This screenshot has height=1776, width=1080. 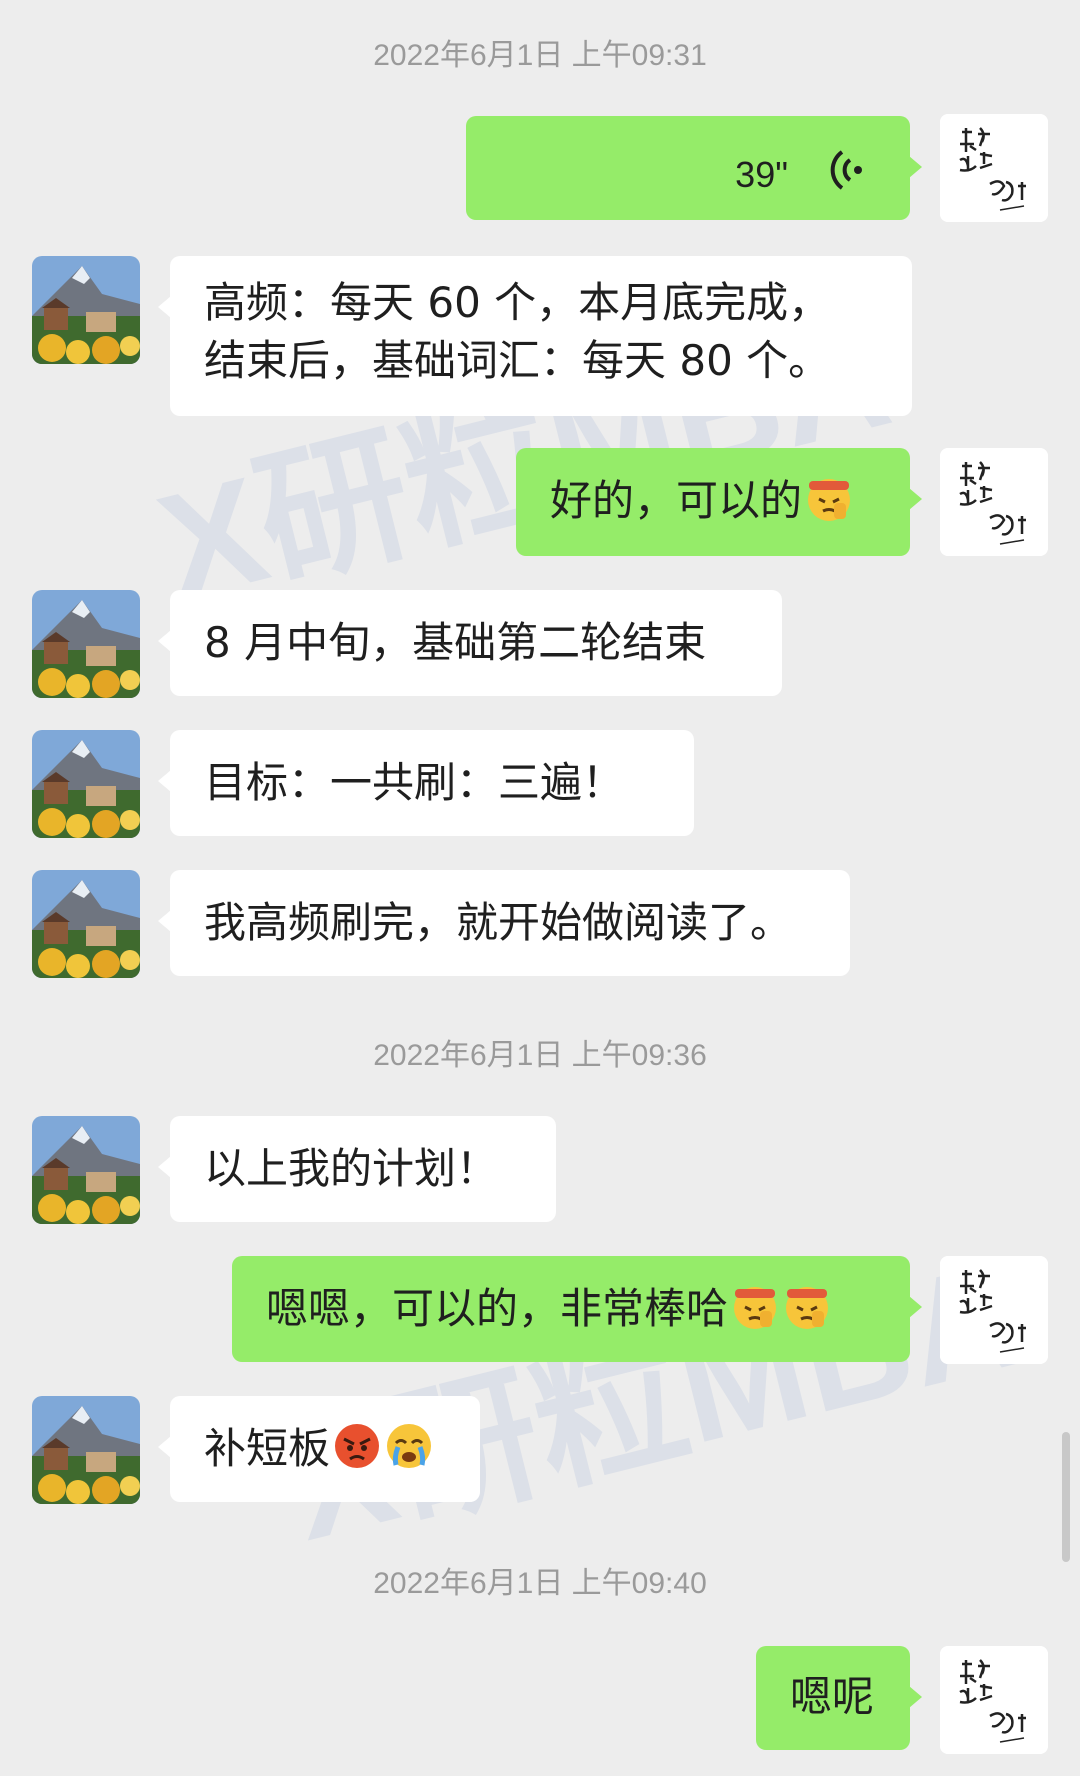 What do you see at coordinates (409, 1446) in the screenshot?
I see `crying-emoji-icon` at bounding box center [409, 1446].